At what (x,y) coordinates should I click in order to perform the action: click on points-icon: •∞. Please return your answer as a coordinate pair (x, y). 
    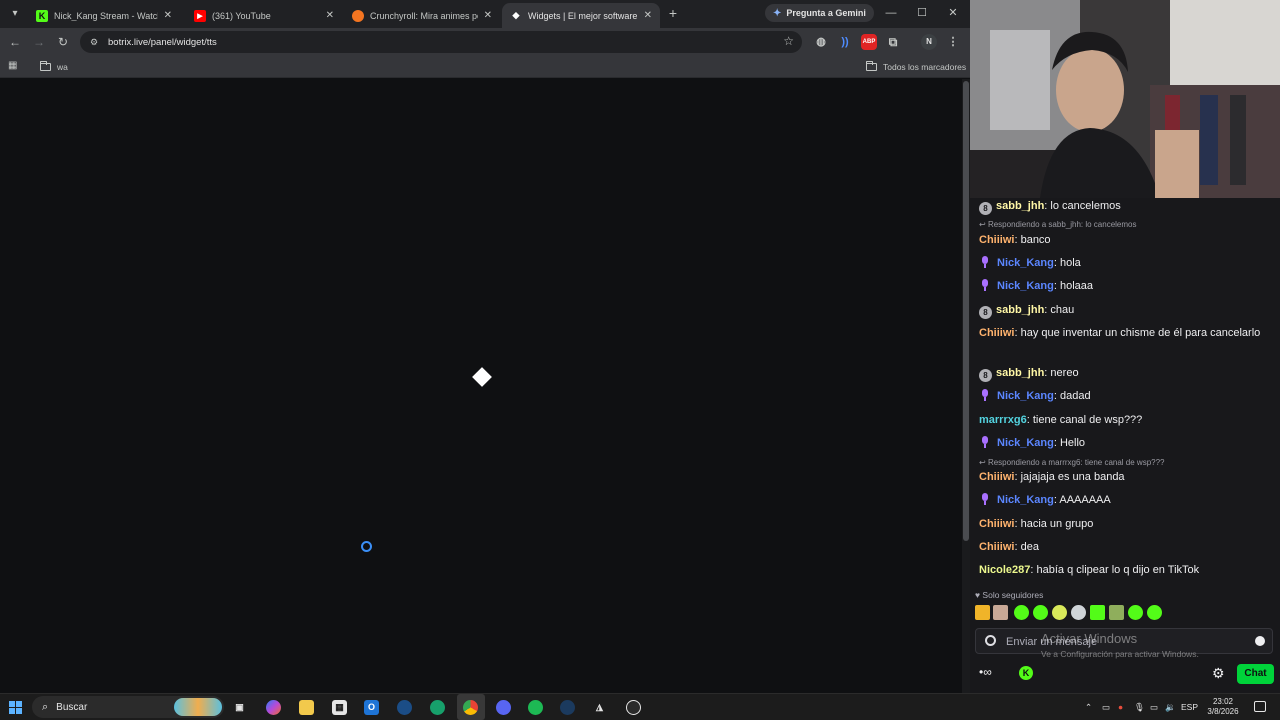
    Looking at the image, I should click on (985, 672).